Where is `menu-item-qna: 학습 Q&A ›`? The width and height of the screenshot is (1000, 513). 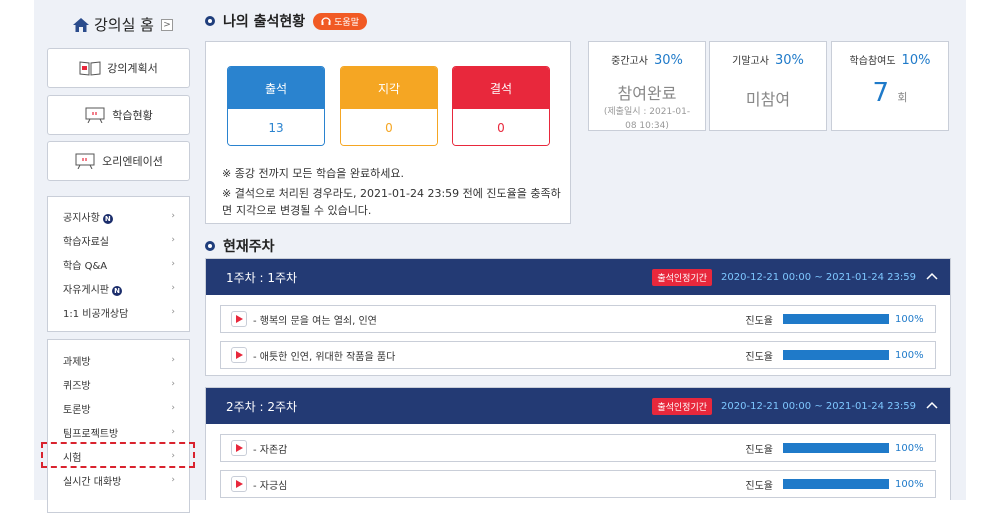 menu-item-qna: 학습 Q&A › is located at coordinates (118, 264).